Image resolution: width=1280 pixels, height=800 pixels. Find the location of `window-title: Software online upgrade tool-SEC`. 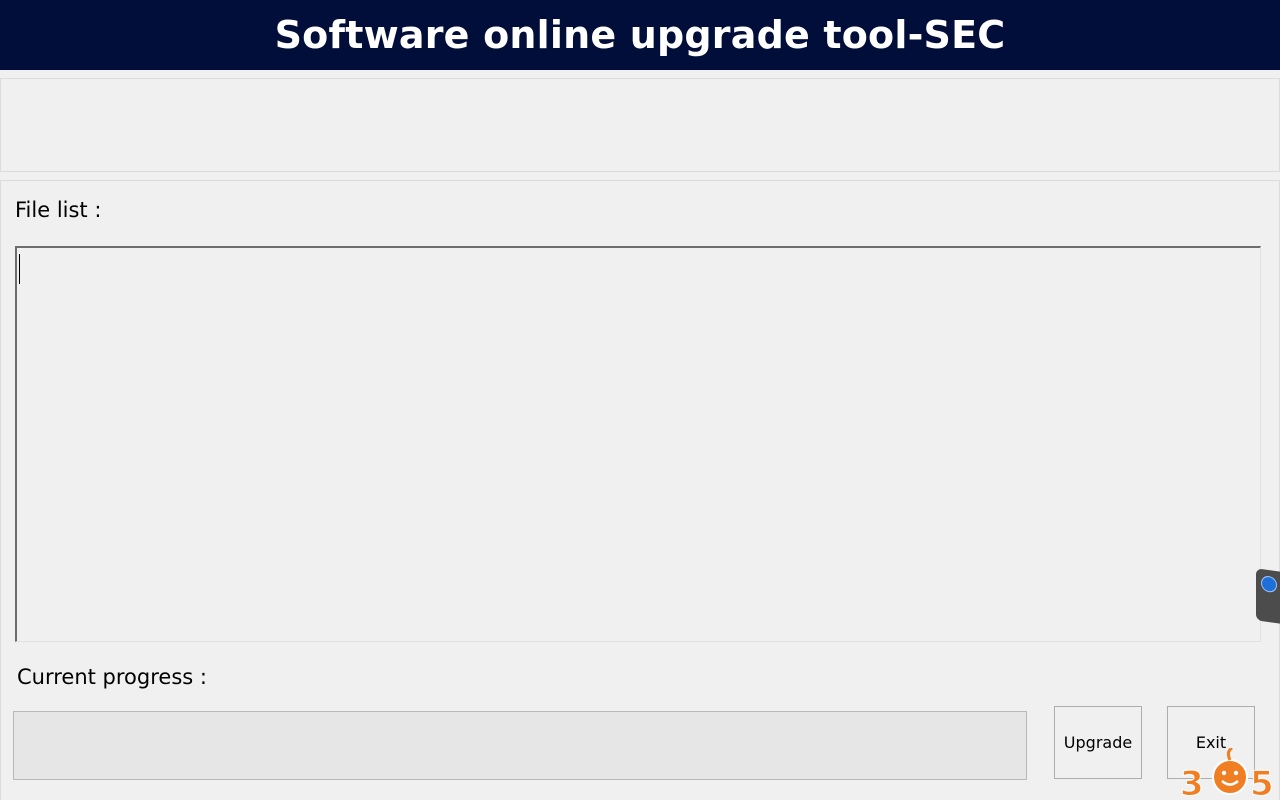

window-title: Software online upgrade tool-SEC is located at coordinates (640, 35).